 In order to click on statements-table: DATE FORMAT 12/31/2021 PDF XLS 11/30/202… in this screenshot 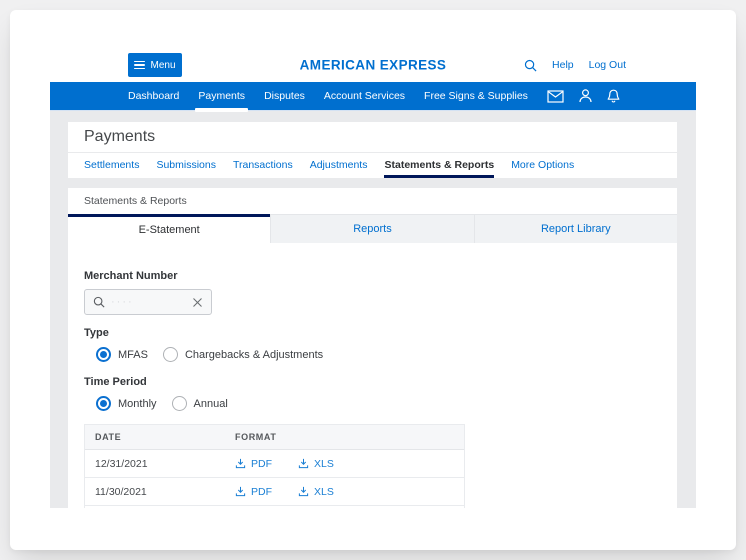, I will do `click(274, 466)`.